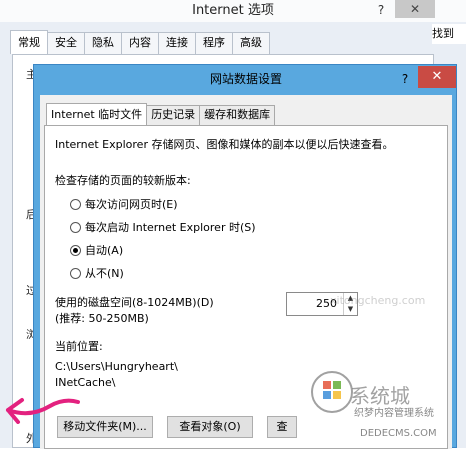  What do you see at coordinates (116, 366) in the screenshot?
I see `current-location-path: C:\Users\Hungryheart\` at bounding box center [116, 366].